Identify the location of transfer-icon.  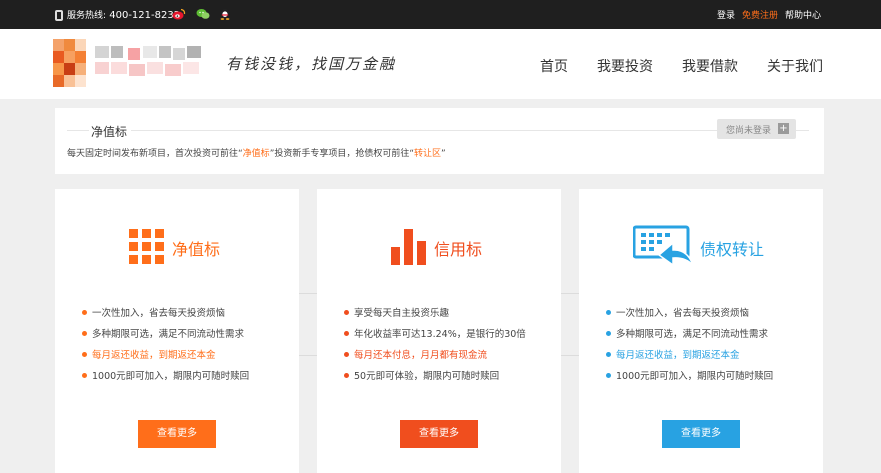
(663, 246).